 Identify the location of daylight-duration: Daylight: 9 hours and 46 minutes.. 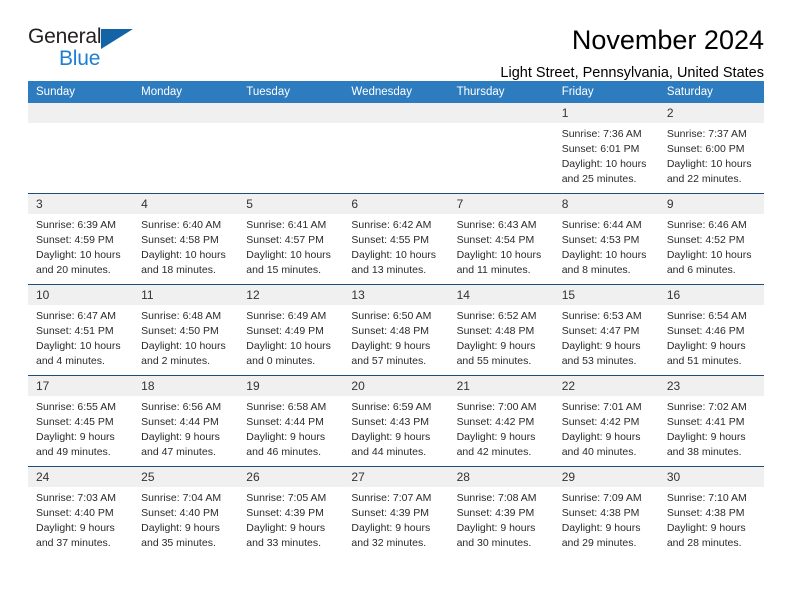
(286, 445).